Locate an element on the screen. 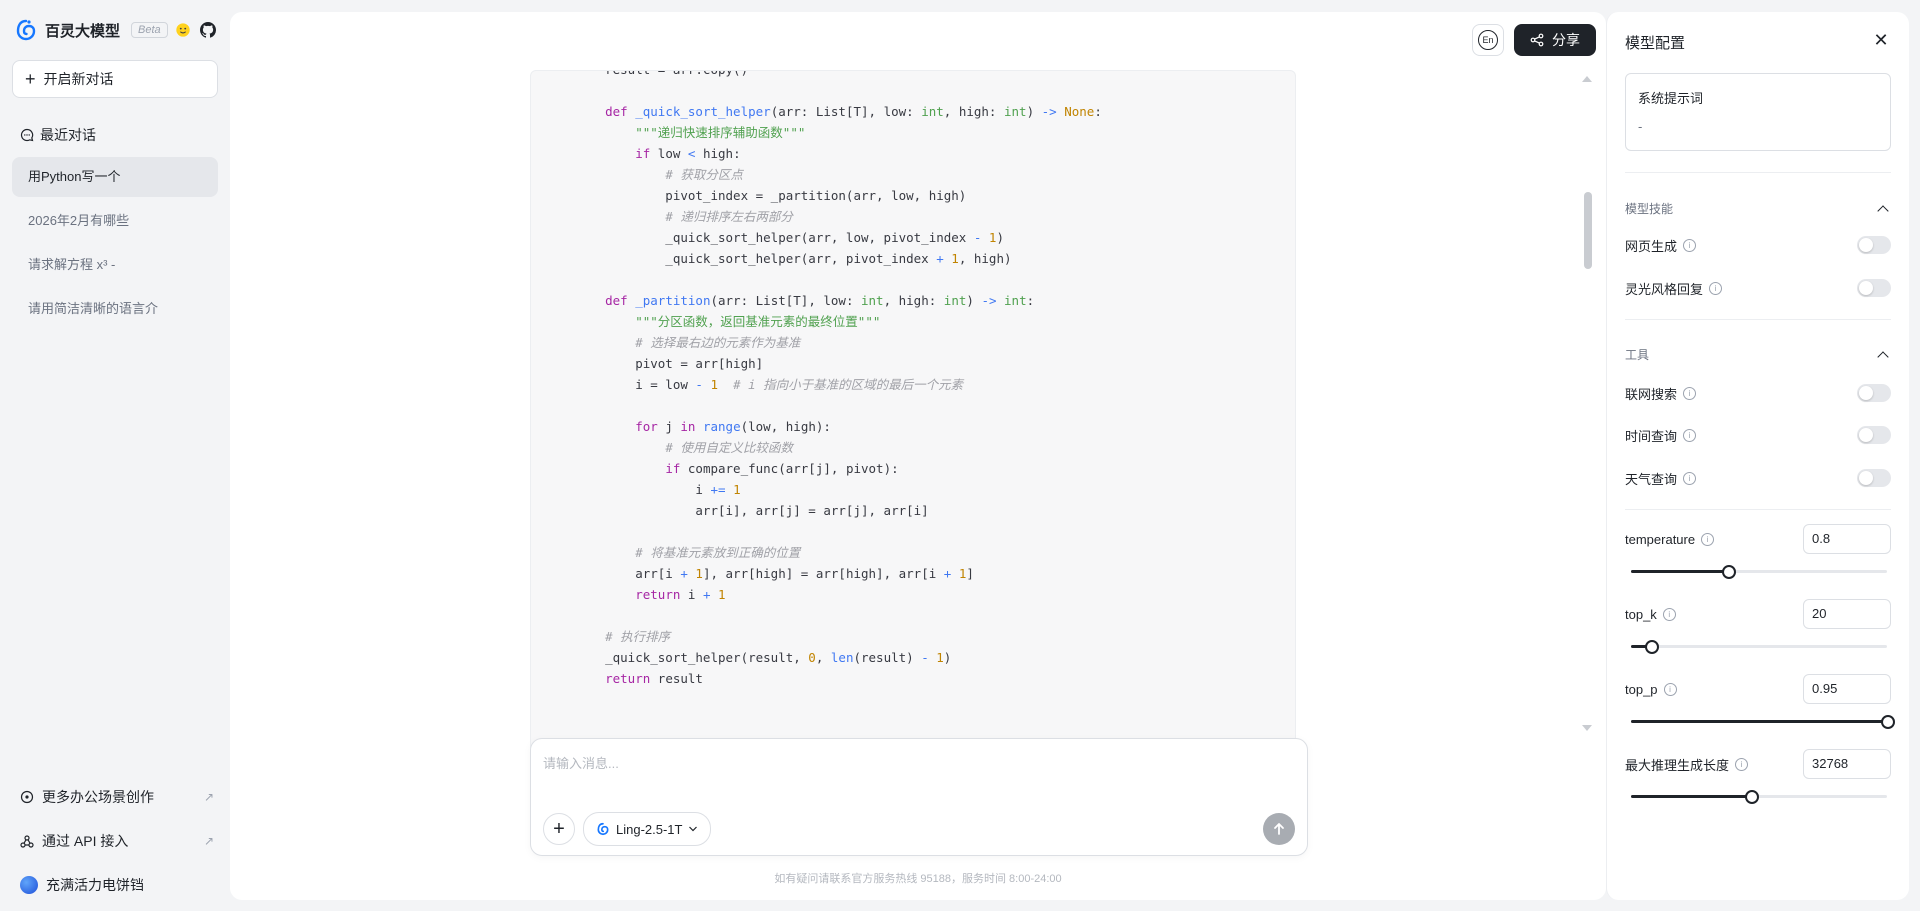 This screenshot has width=1920, height=911. sidebar-bottom: 更多办公场景创作 ↗ 通过 API 接入 ↗ 充满活力电饼铛 is located at coordinates (114, 841).